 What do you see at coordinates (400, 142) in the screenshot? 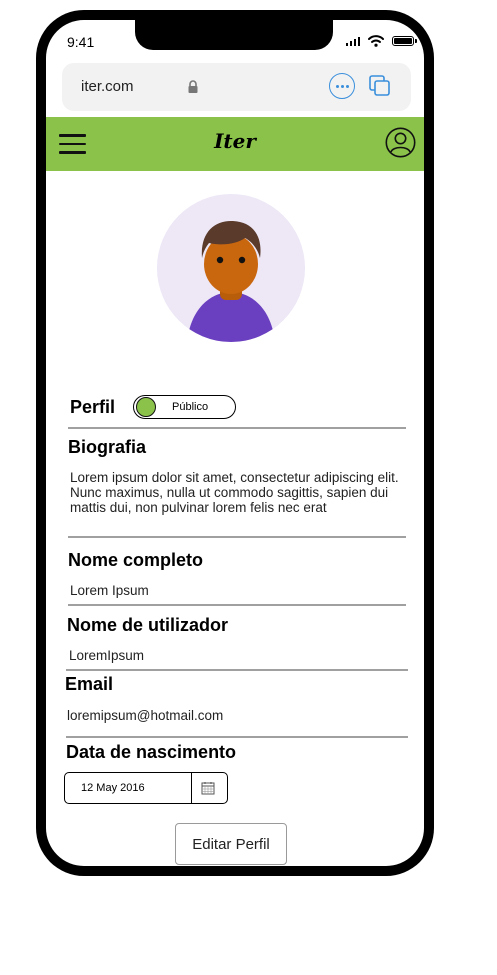
I see `user-icon` at bounding box center [400, 142].